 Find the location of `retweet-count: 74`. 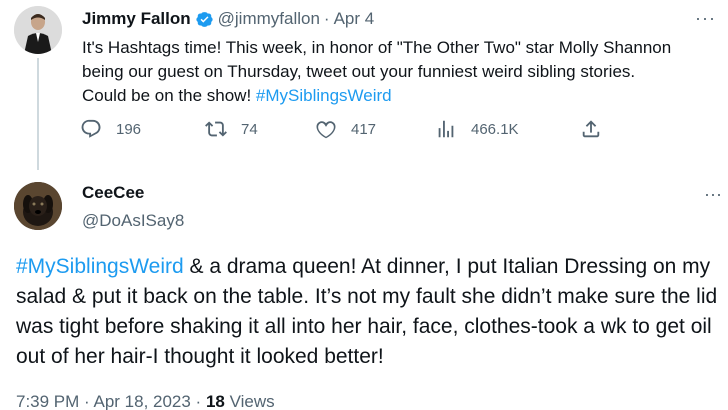

retweet-count: 74 is located at coordinates (249, 129).